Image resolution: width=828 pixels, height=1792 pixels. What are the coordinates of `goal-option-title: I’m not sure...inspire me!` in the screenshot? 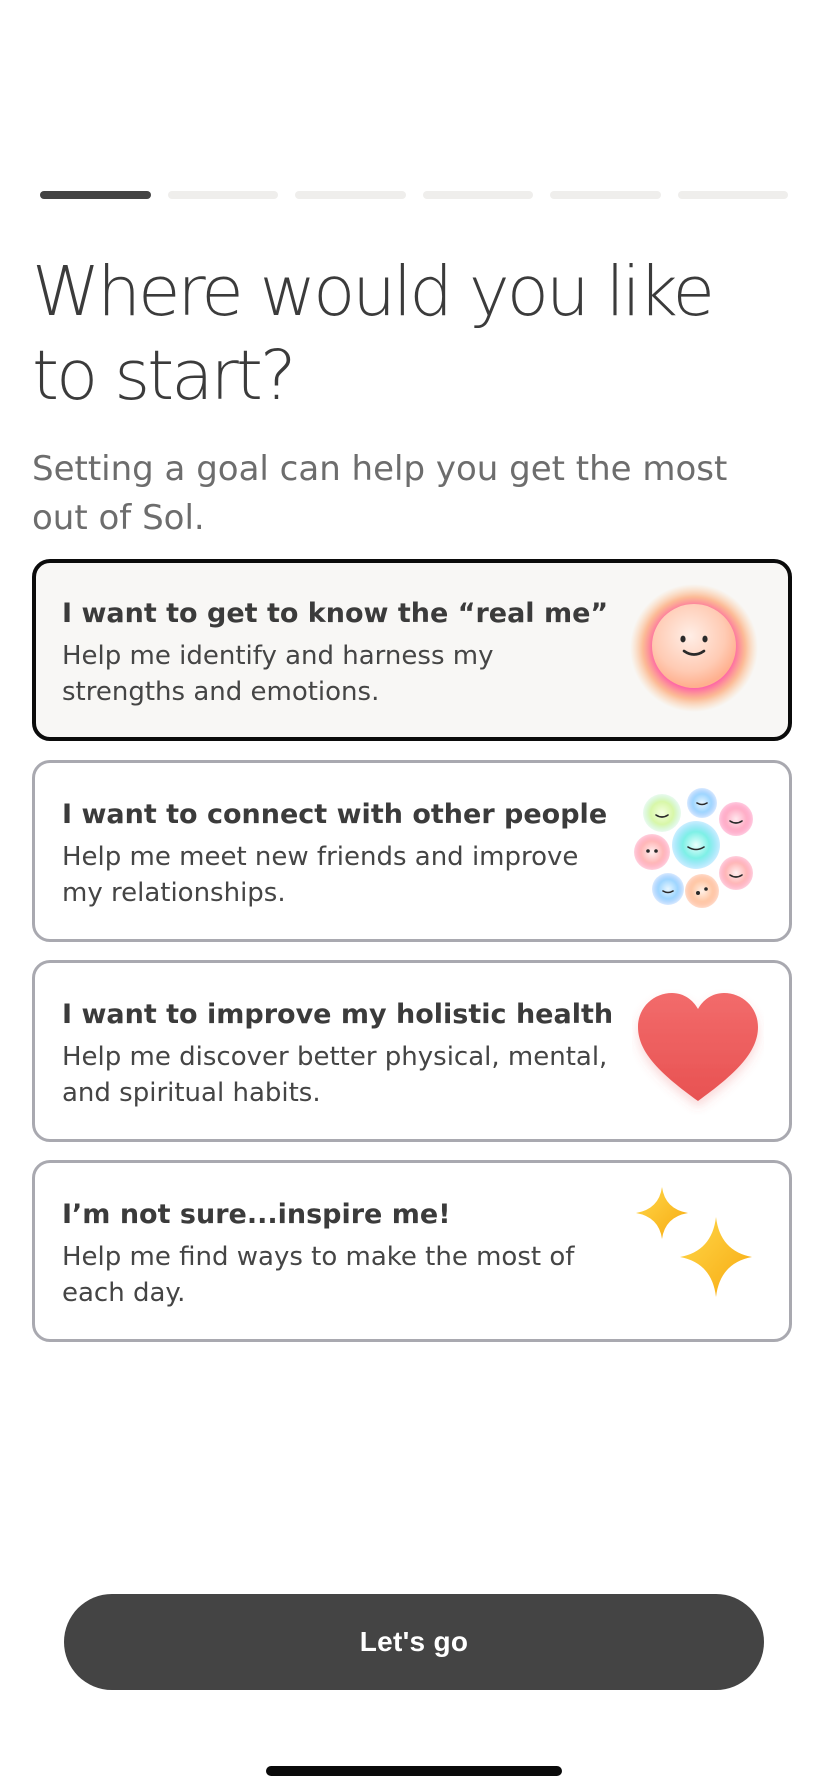 It's located at (256, 1214).